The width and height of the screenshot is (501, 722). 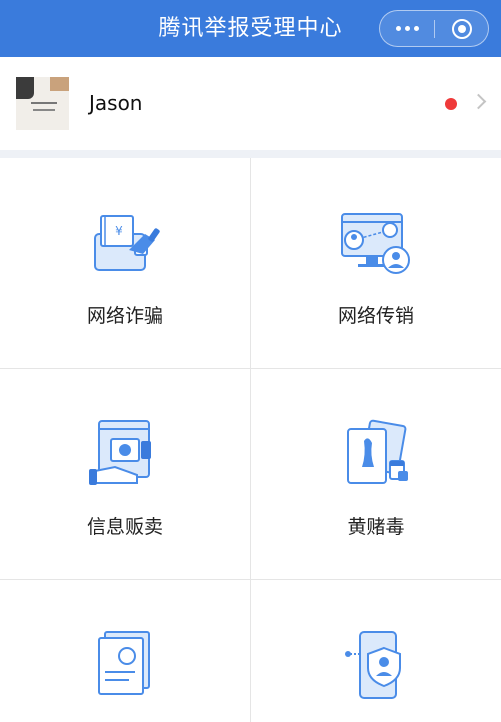 What do you see at coordinates (462, 28) in the screenshot?
I see `miniprogram-close-icon` at bounding box center [462, 28].